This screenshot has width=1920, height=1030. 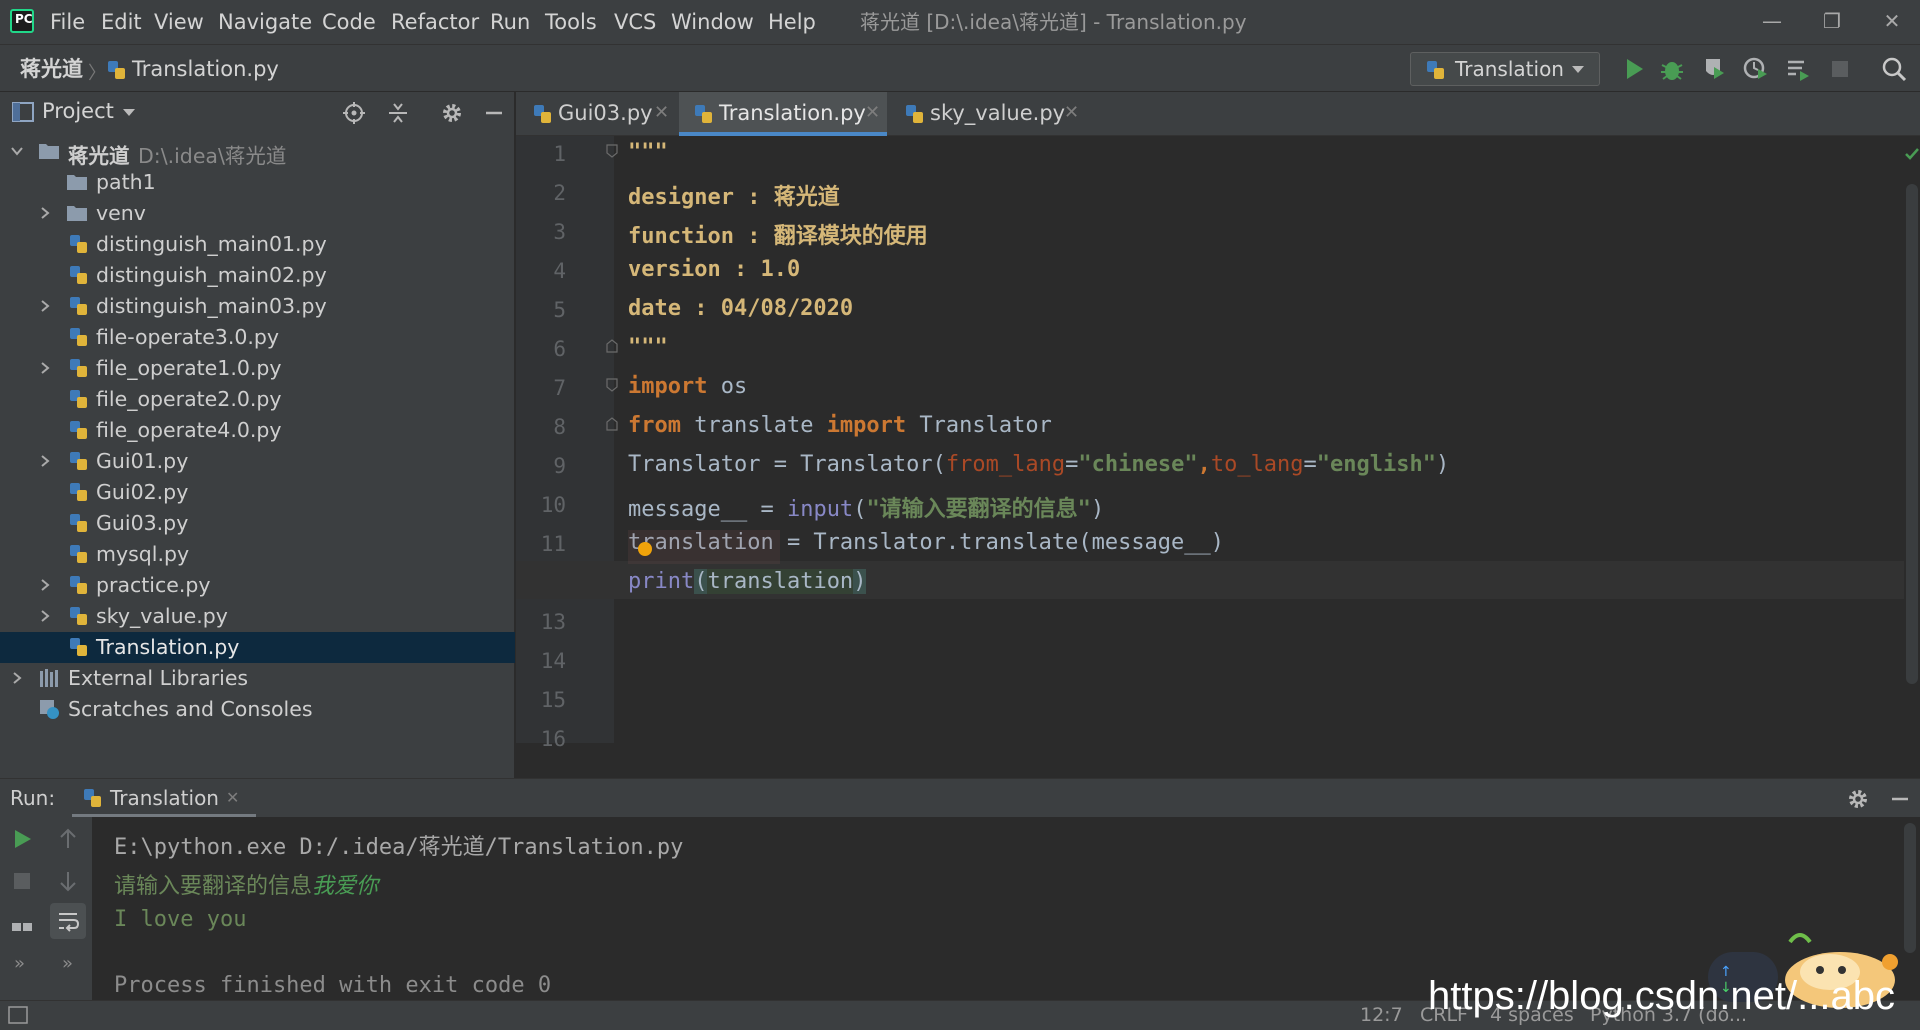 What do you see at coordinates (1505, 69) in the screenshot?
I see `run-configuration-selector: Translation` at bounding box center [1505, 69].